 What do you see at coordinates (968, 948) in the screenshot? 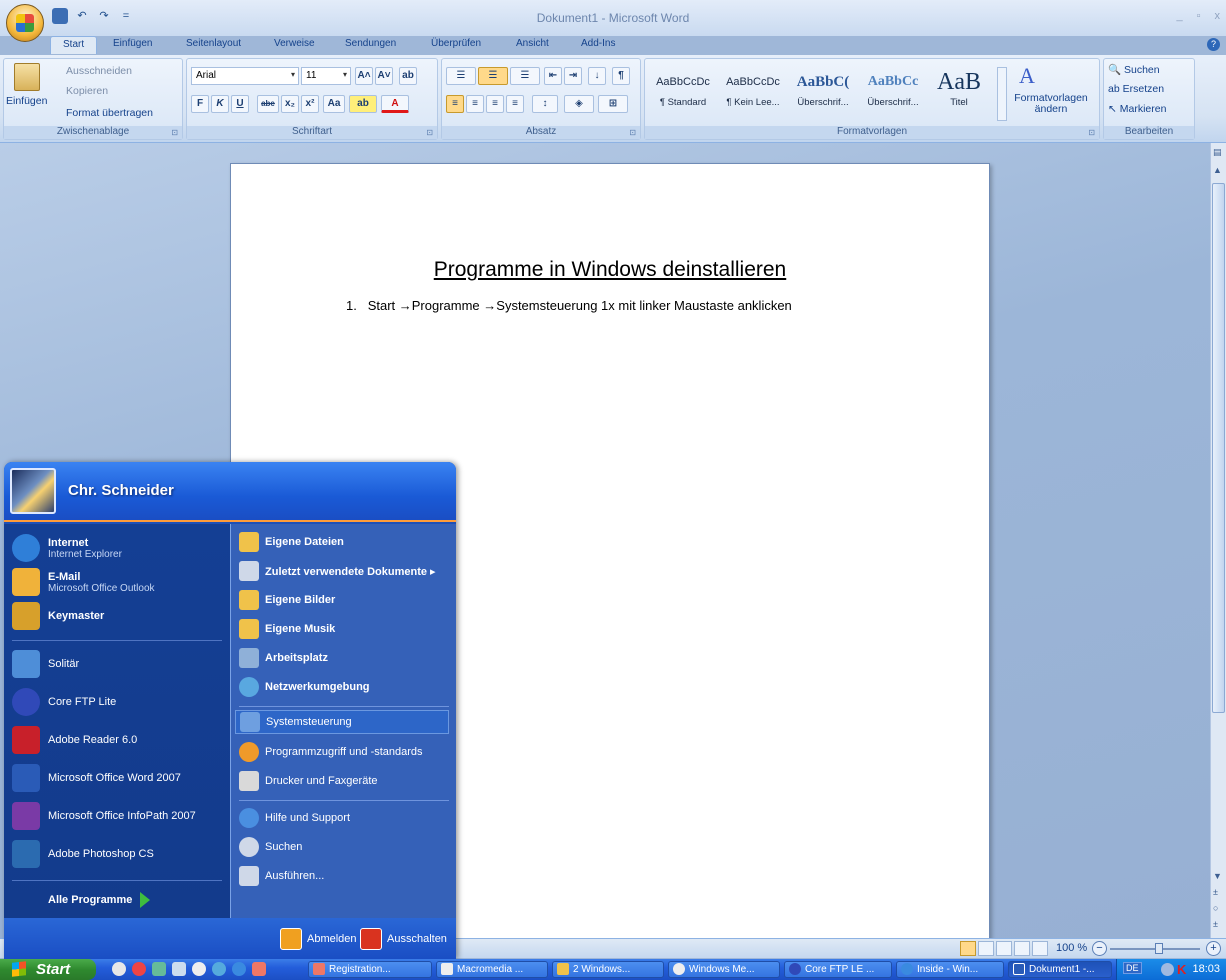
I see `print-layout-view-button` at bounding box center [968, 948].